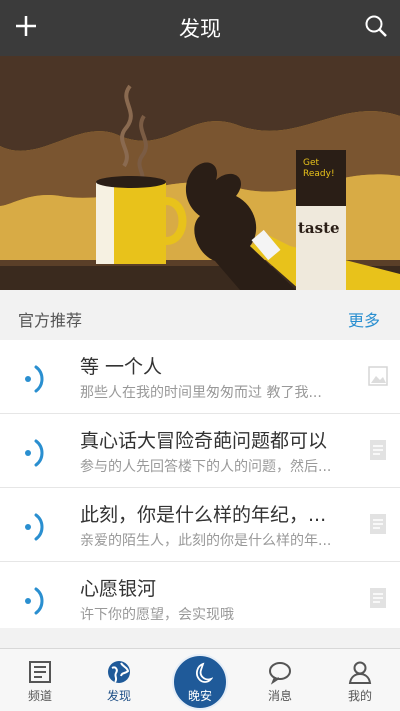  I want to click on person-icon, so click(360, 672).